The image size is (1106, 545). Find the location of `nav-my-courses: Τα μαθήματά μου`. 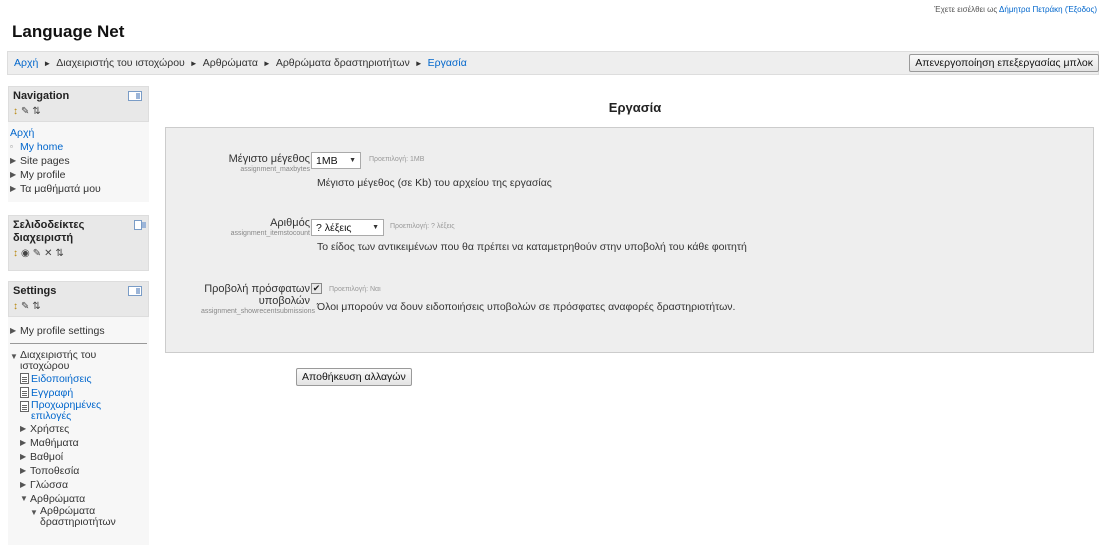

nav-my-courses: Τα μαθήματά μου is located at coordinates (60, 189).